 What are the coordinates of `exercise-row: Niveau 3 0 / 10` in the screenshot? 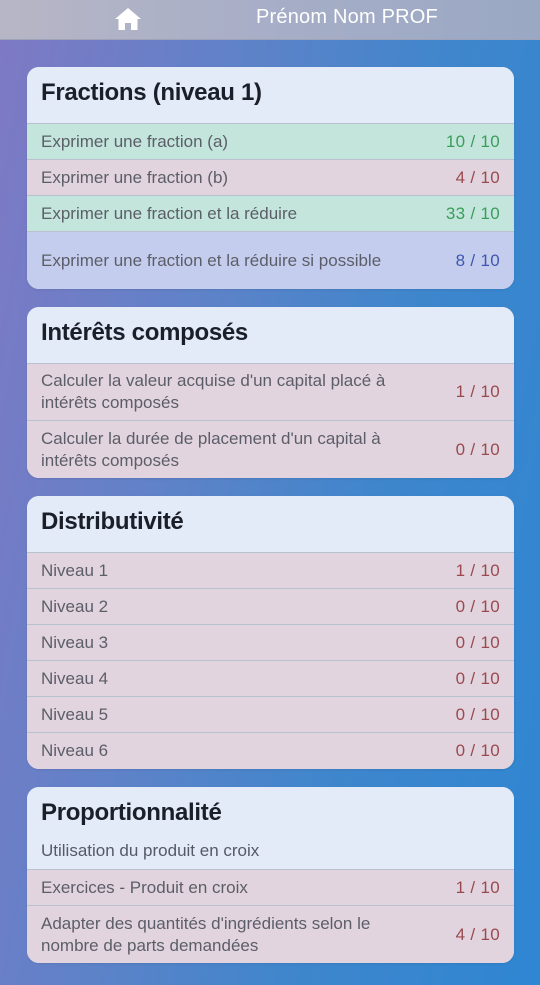 It's located at (270, 643).